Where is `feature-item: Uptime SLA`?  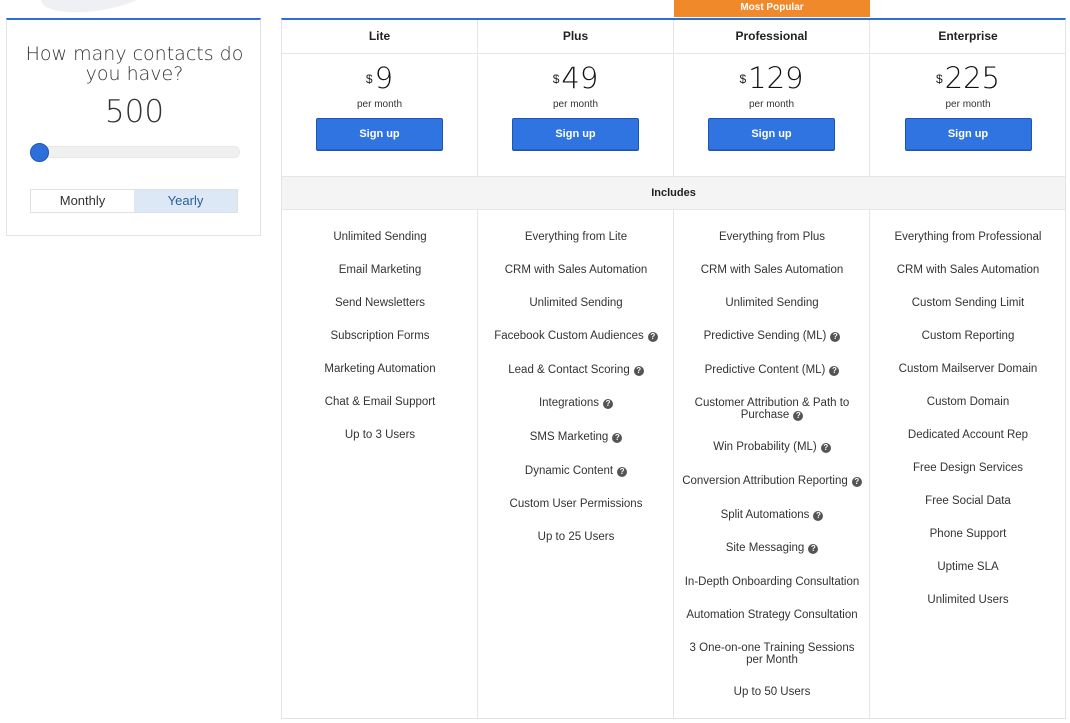 feature-item: Uptime SLA is located at coordinates (968, 567).